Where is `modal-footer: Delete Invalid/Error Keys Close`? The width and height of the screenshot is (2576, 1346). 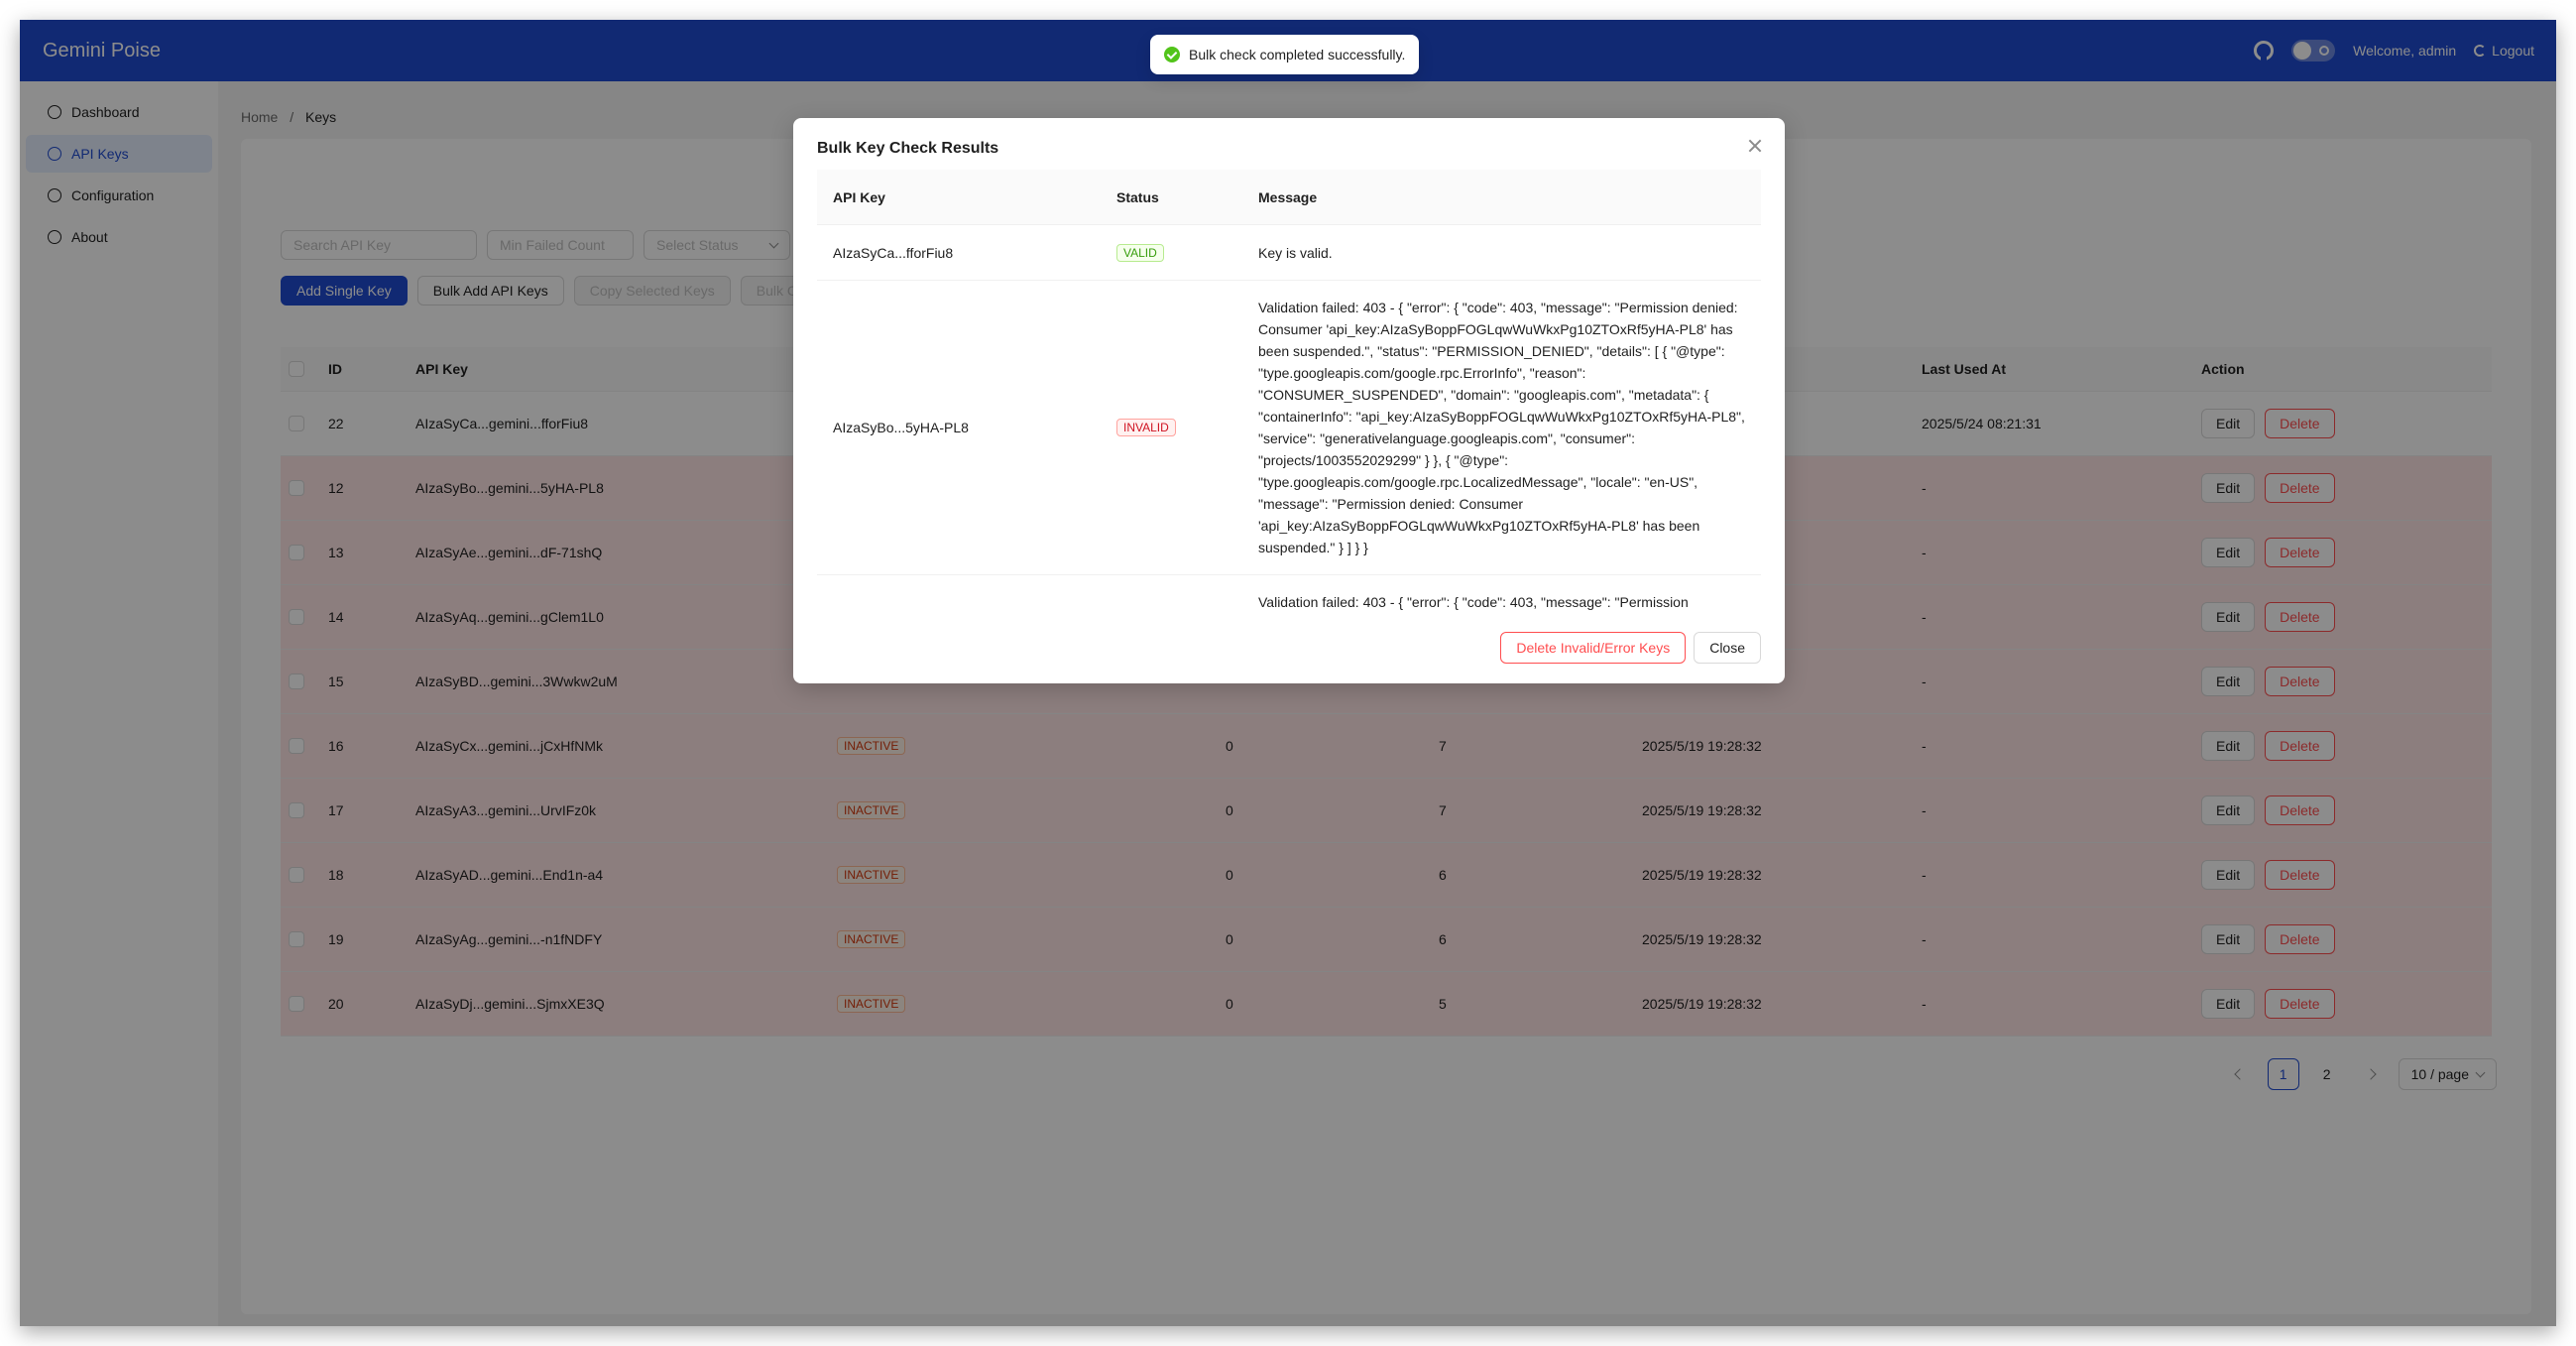
modal-footer: Delete Invalid/Error Keys Close is located at coordinates (1630, 648).